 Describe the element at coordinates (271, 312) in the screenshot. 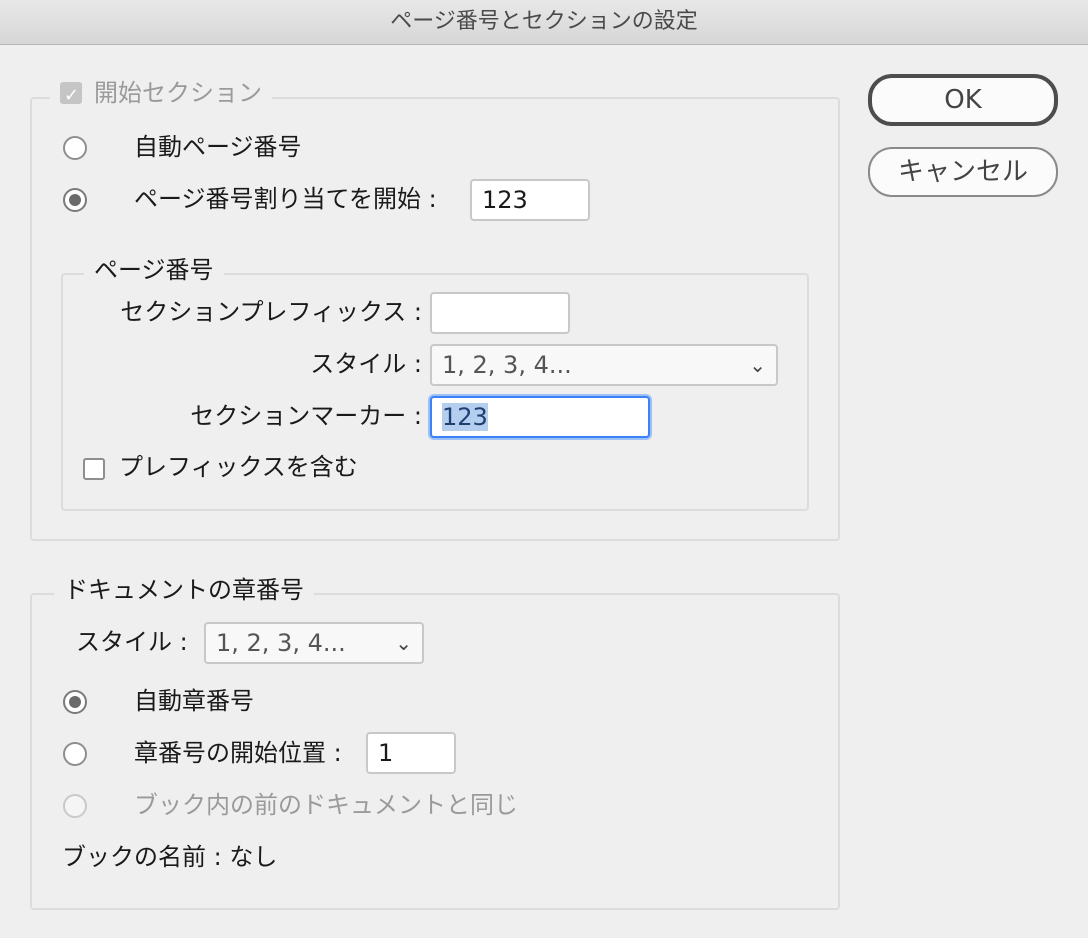

I see `section-prefix-label: セクションプレフィックス :` at that location.